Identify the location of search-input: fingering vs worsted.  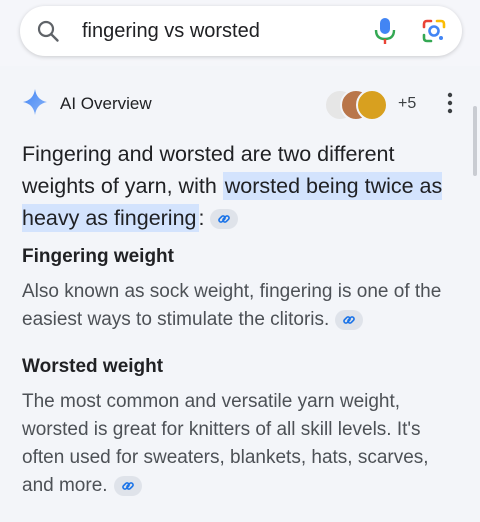
(171, 31).